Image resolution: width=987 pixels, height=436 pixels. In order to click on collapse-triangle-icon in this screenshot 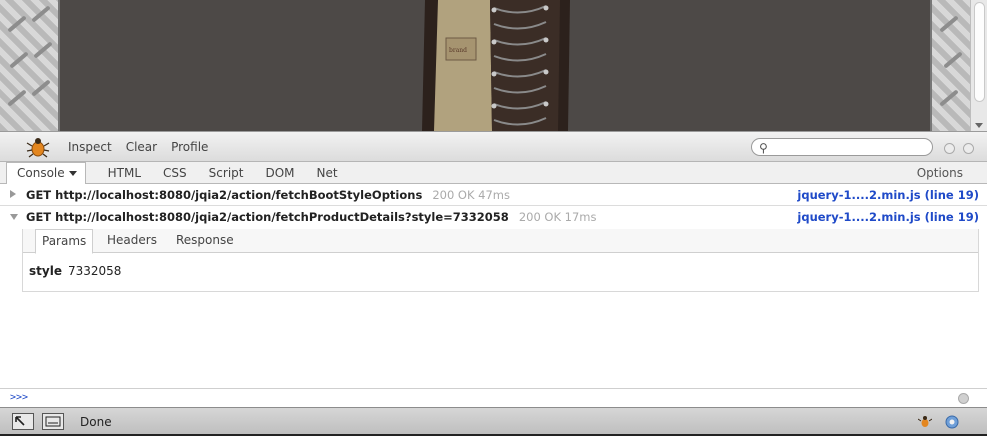, I will do `click(14, 217)`.